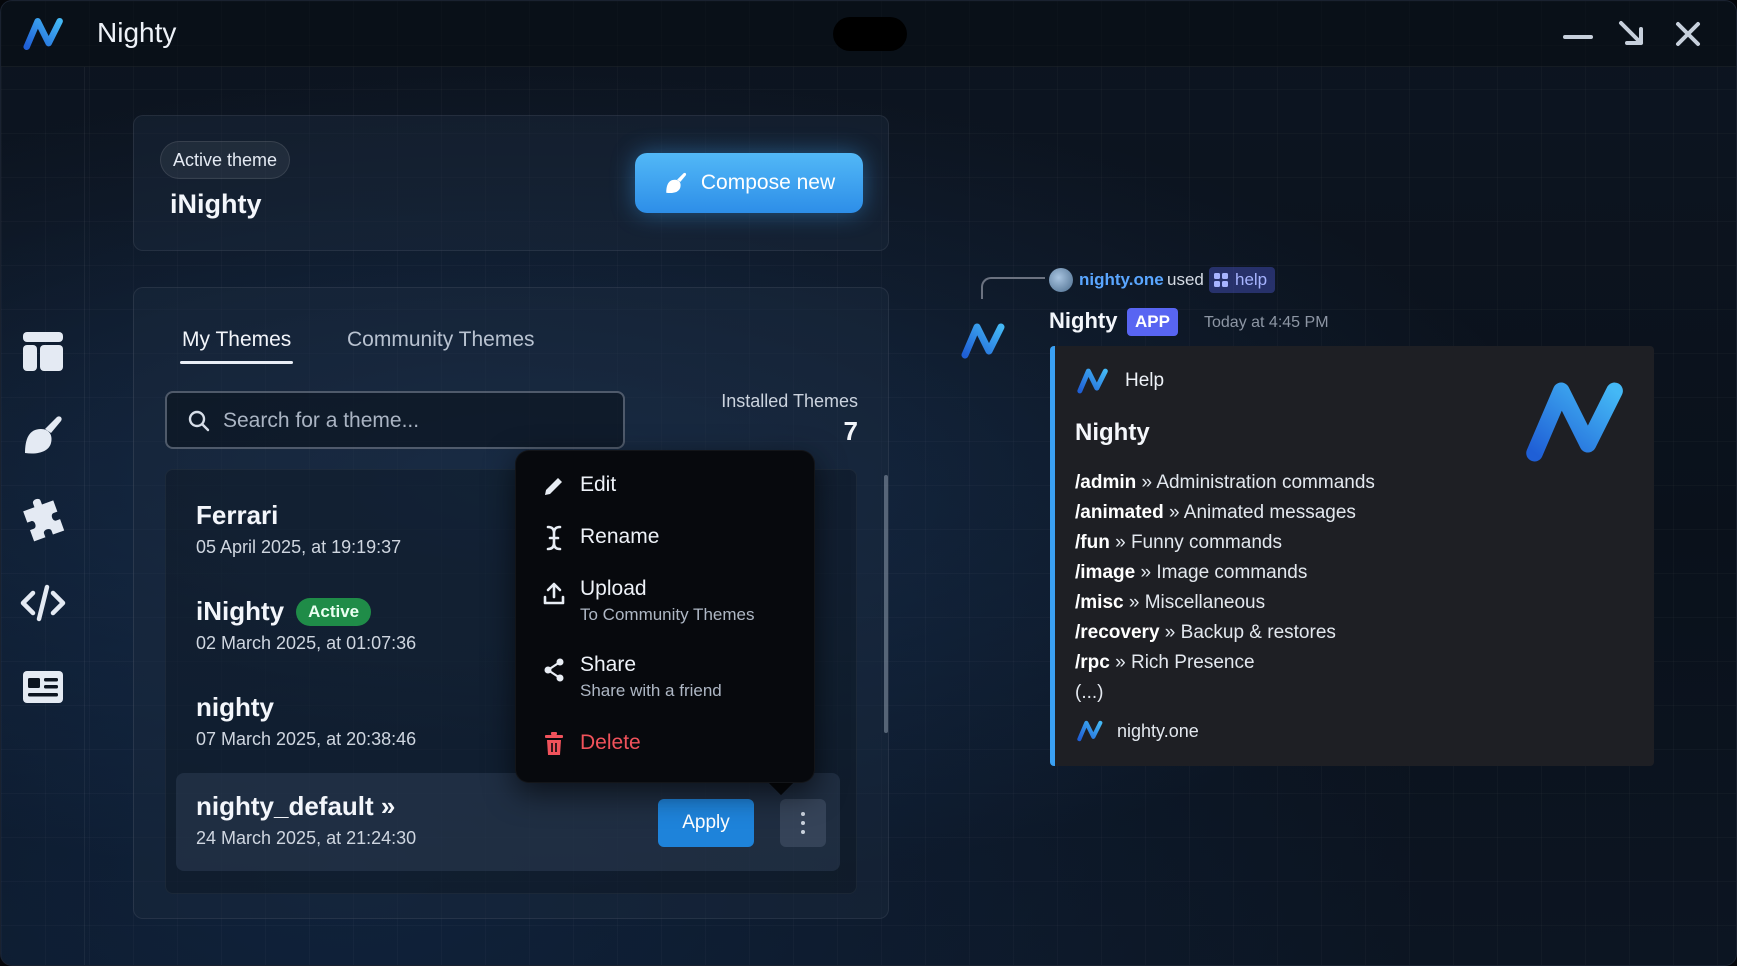 The height and width of the screenshot is (966, 1737). Describe the element at coordinates (554, 743) in the screenshot. I see `trash-icon` at that location.